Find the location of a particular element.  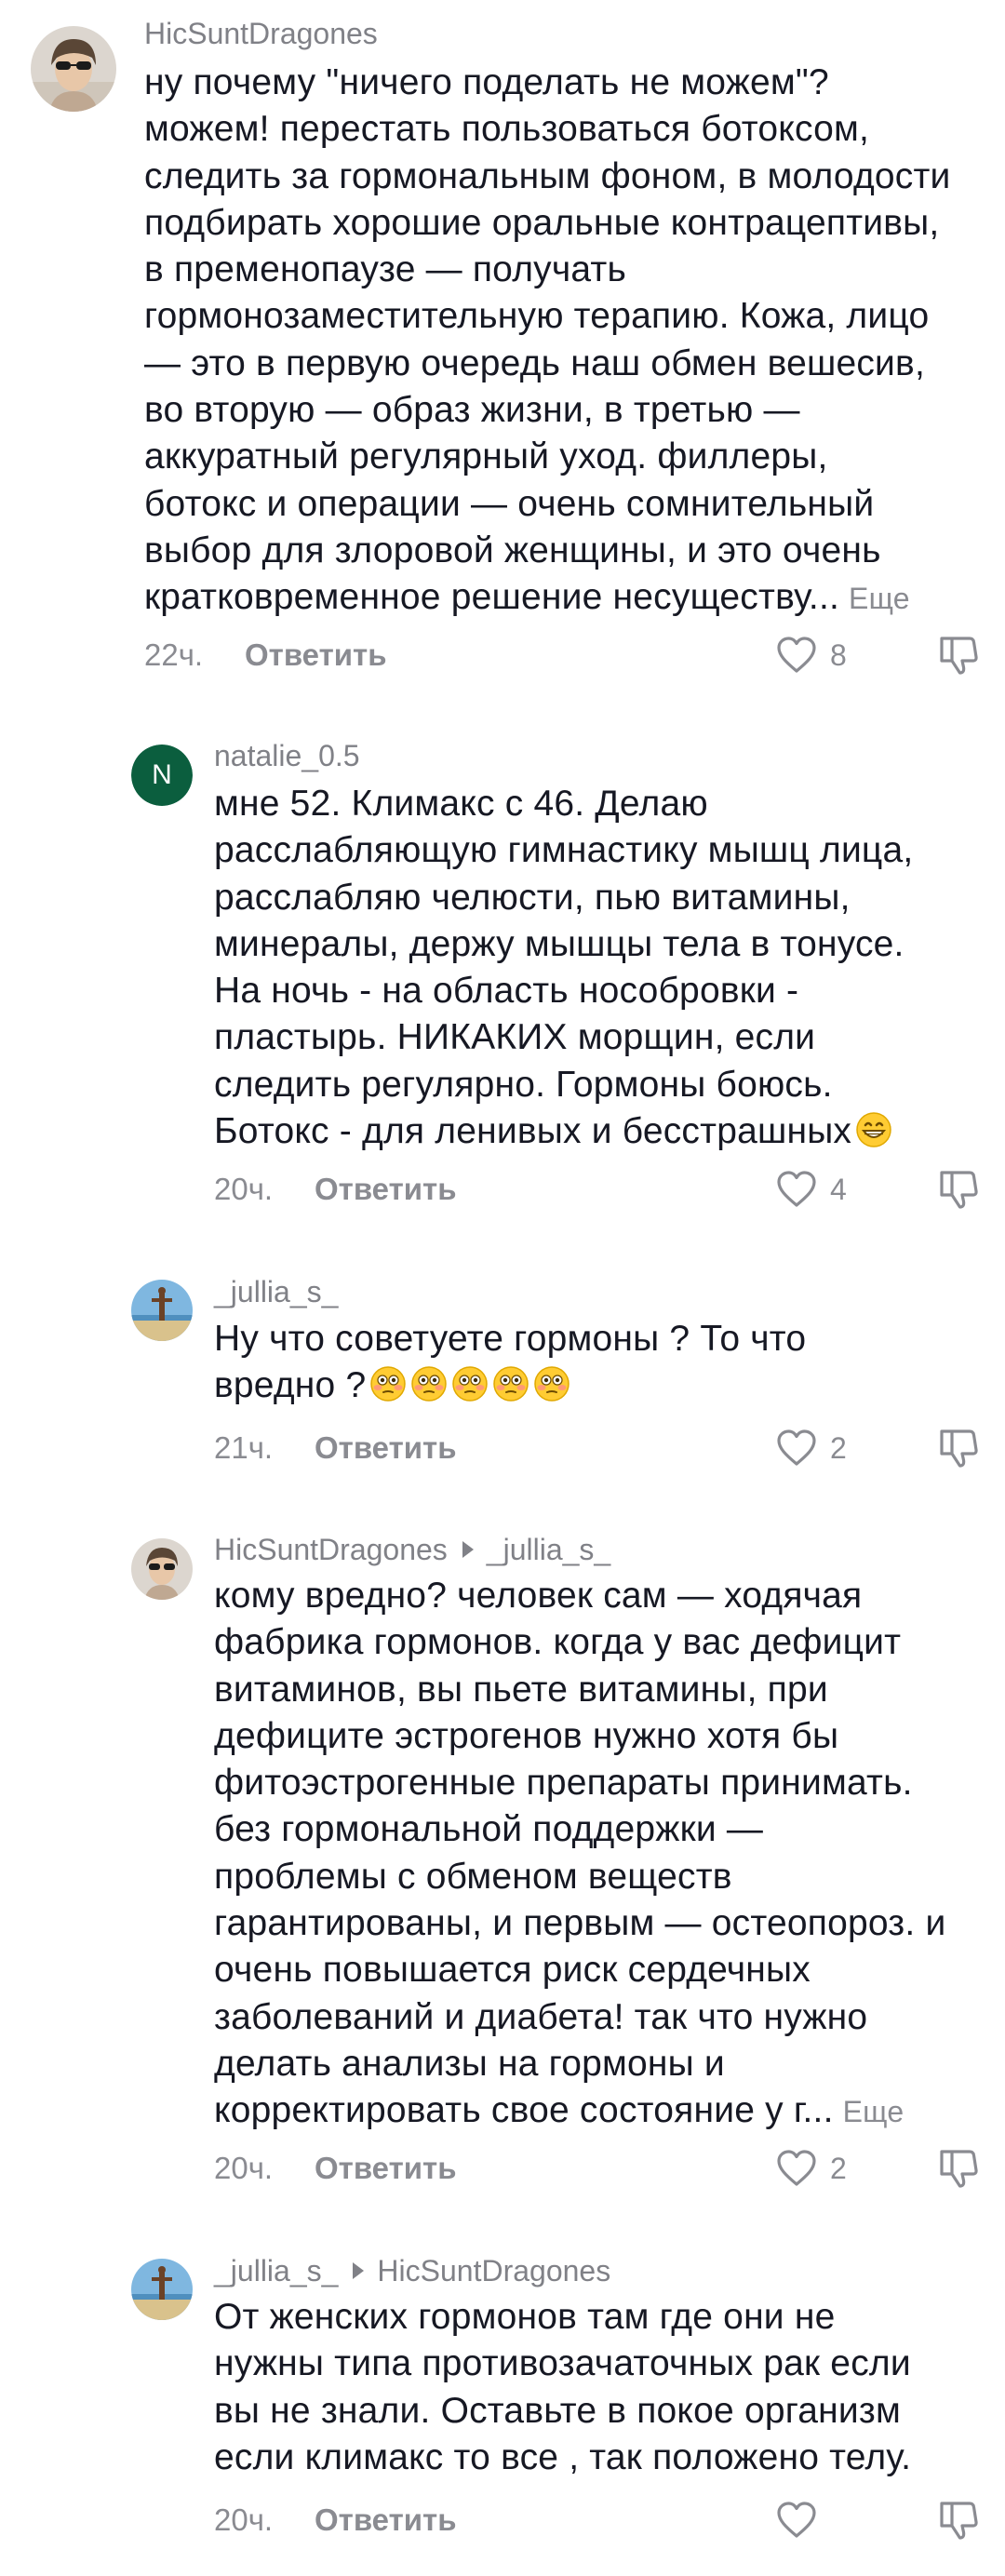

comment-line: аккуратный регулярный уход. филлеры, is located at coordinates (486, 456).